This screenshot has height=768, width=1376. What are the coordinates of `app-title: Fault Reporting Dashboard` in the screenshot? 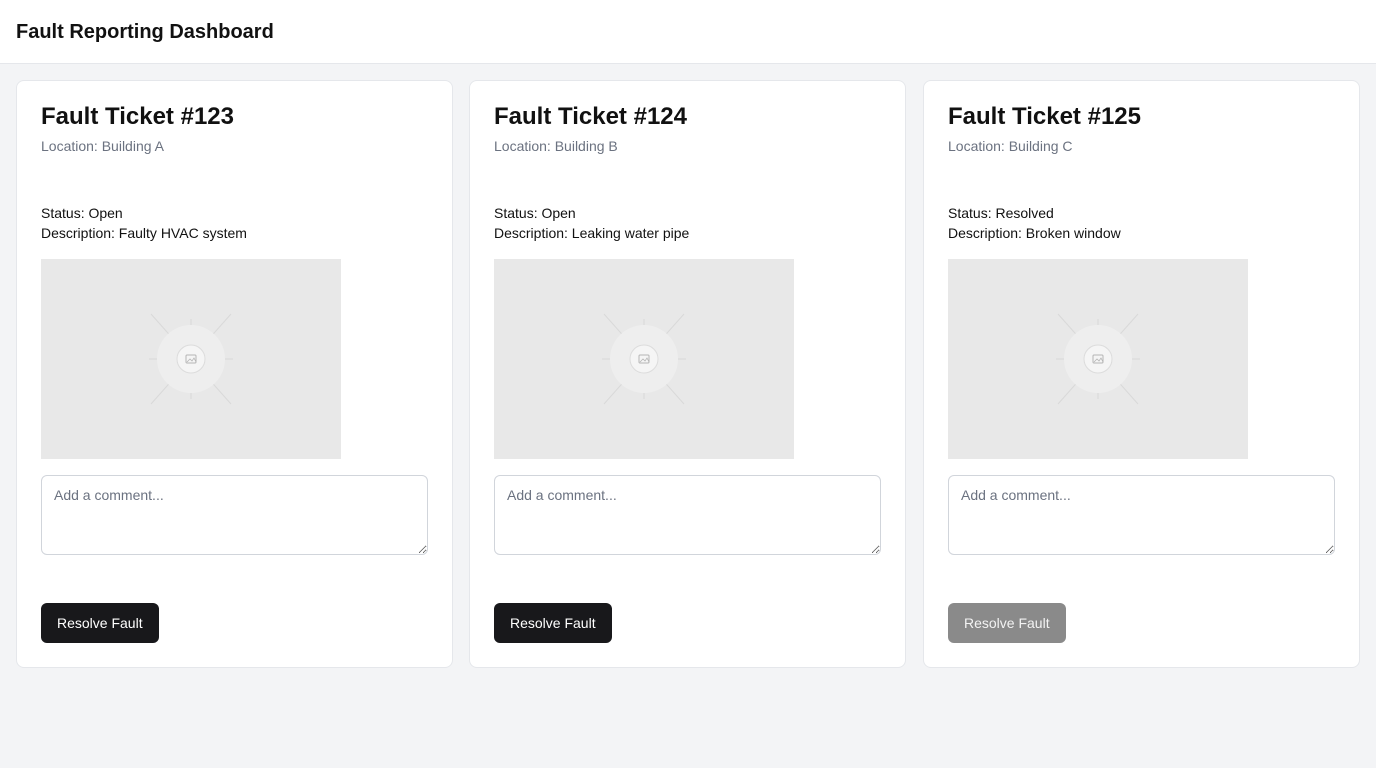 It's located at (145, 32).